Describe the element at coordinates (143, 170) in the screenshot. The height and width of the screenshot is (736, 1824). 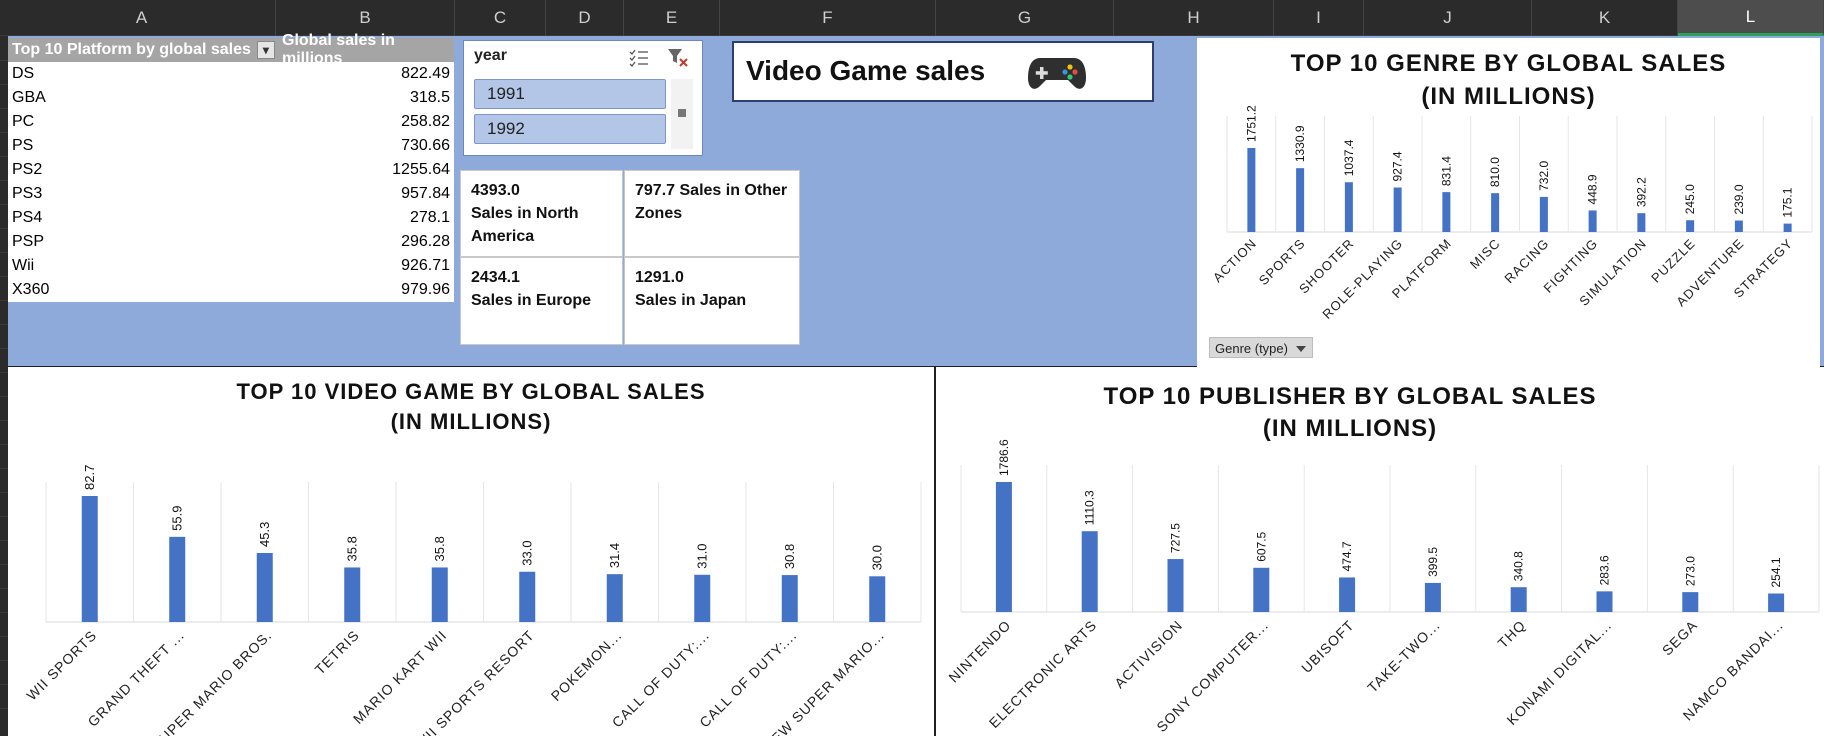
I see `pivot-platform-cell: PS2` at that location.